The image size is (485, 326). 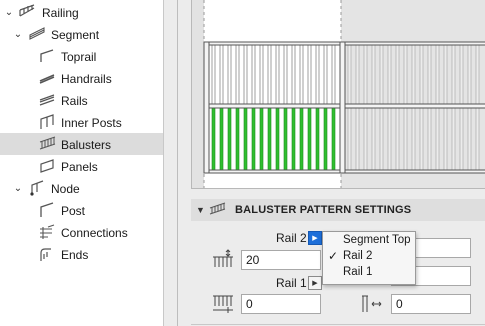 What do you see at coordinates (91, 123) in the screenshot?
I see `tree-item-label: Inner Posts` at bounding box center [91, 123].